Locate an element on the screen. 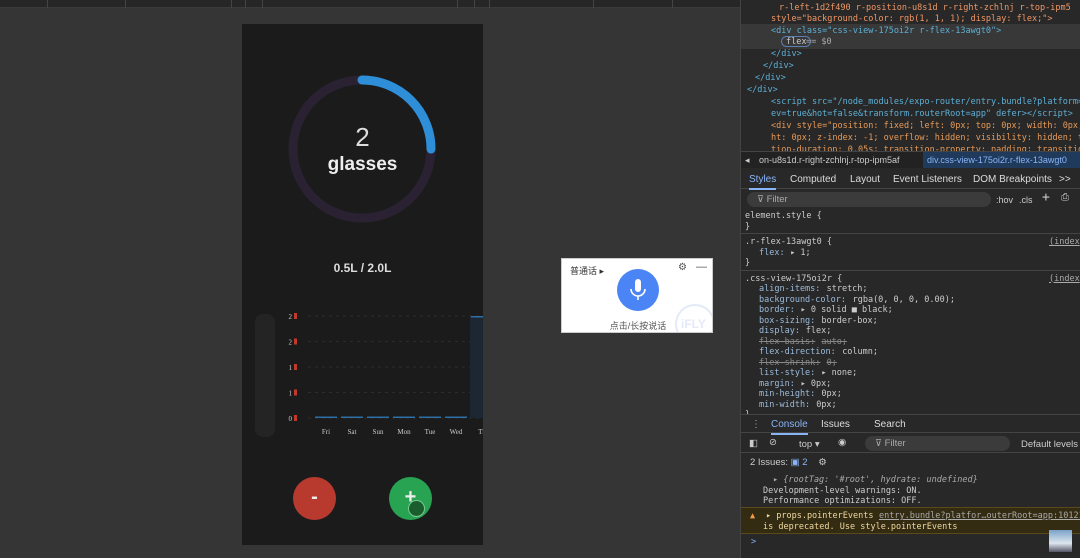 The height and width of the screenshot is (558, 1080). settings-icon: ⚙ is located at coordinates (682, 267).